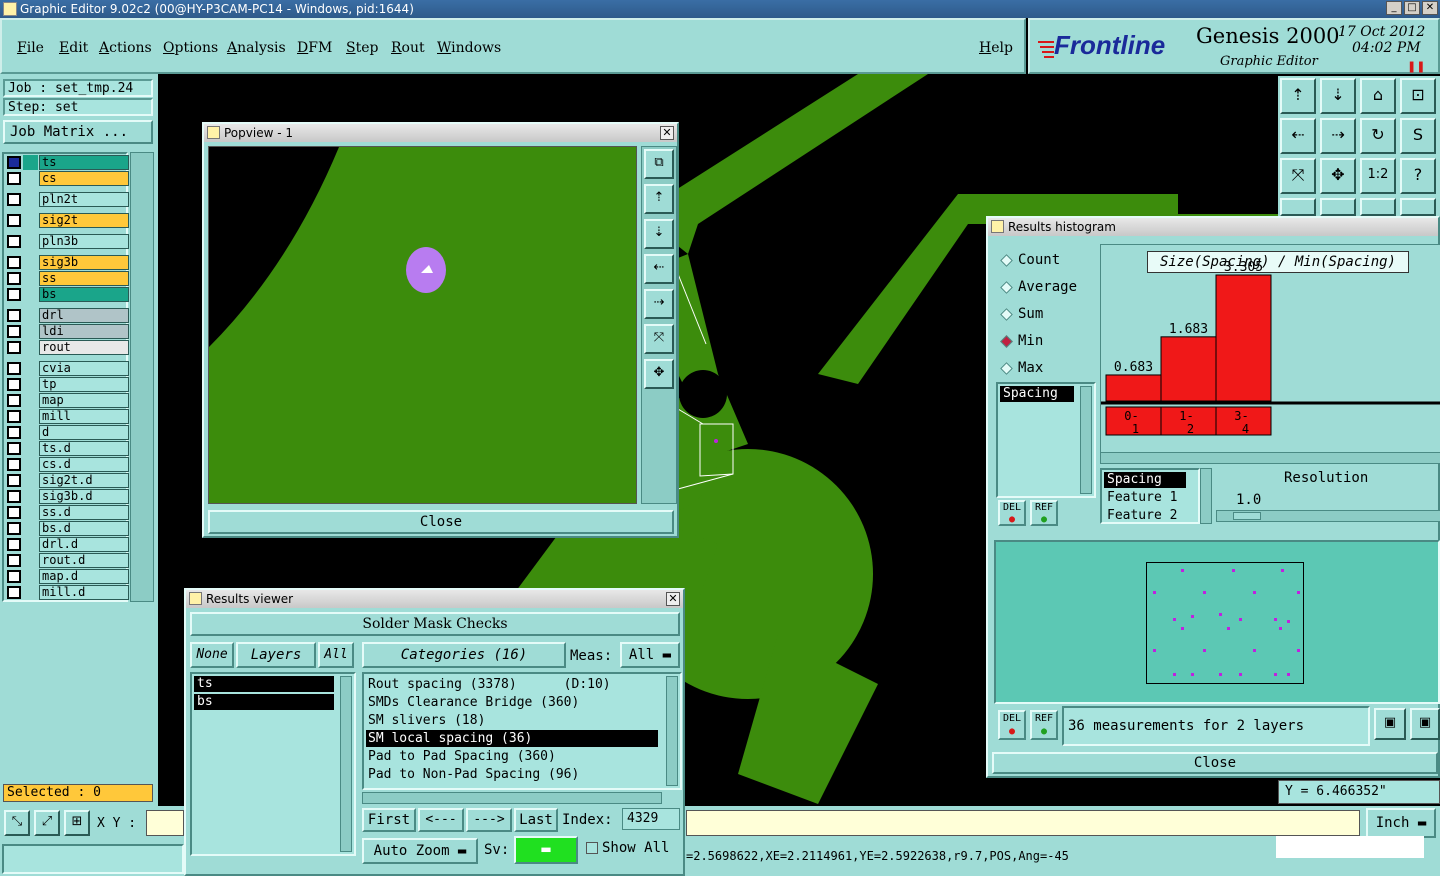  Describe the element at coordinates (1149, 516) in the screenshot. I see `resolution-list-item: Feature 2` at that location.